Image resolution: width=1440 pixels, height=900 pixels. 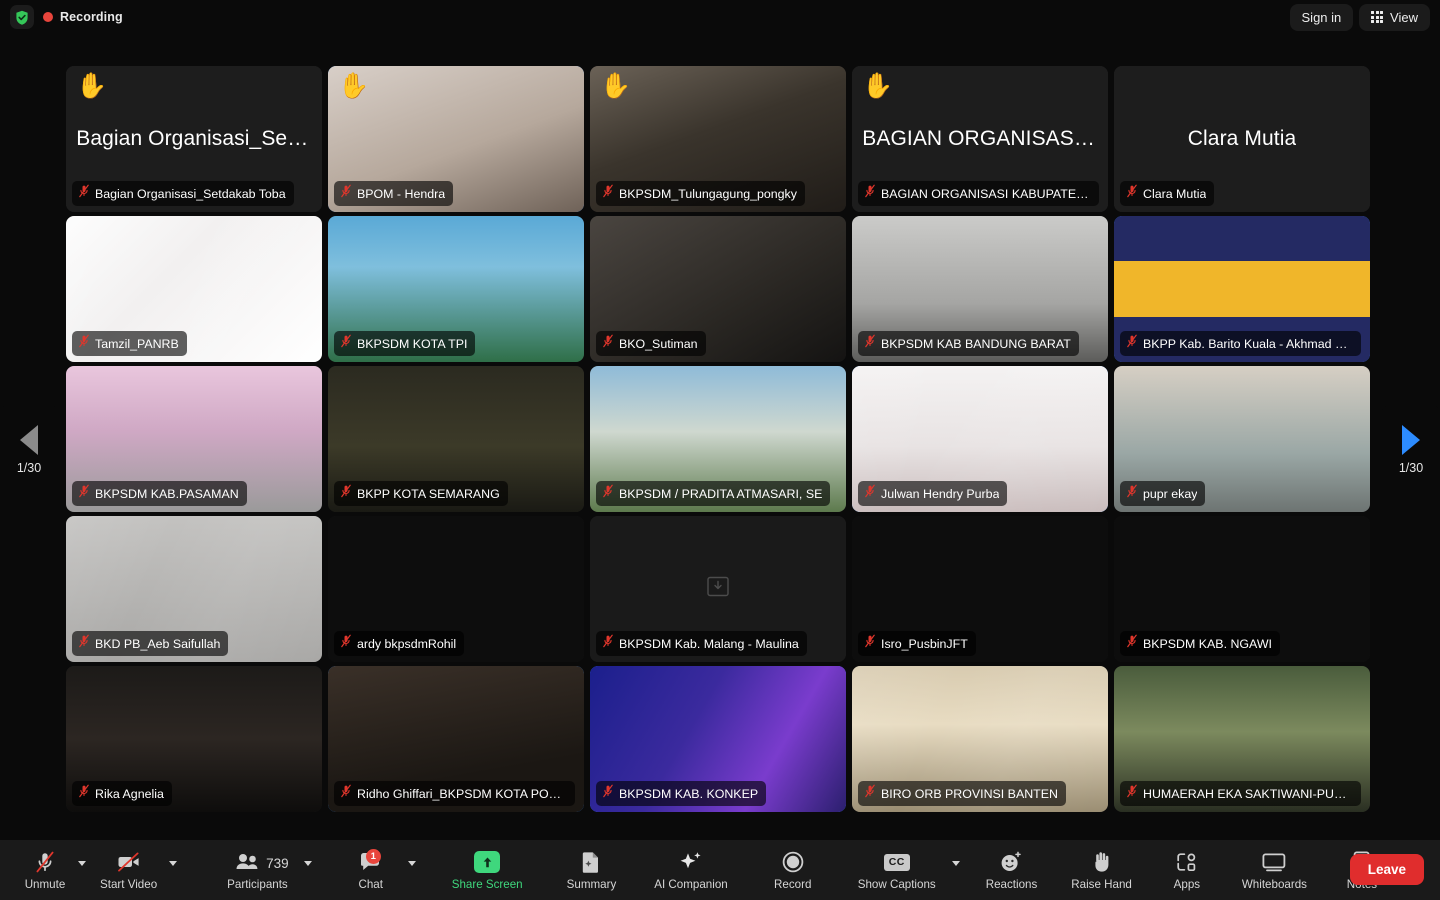 What do you see at coordinates (980, 439) in the screenshot?
I see `participant-tile: Julwan Hendry Purba` at bounding box center [980, 439].